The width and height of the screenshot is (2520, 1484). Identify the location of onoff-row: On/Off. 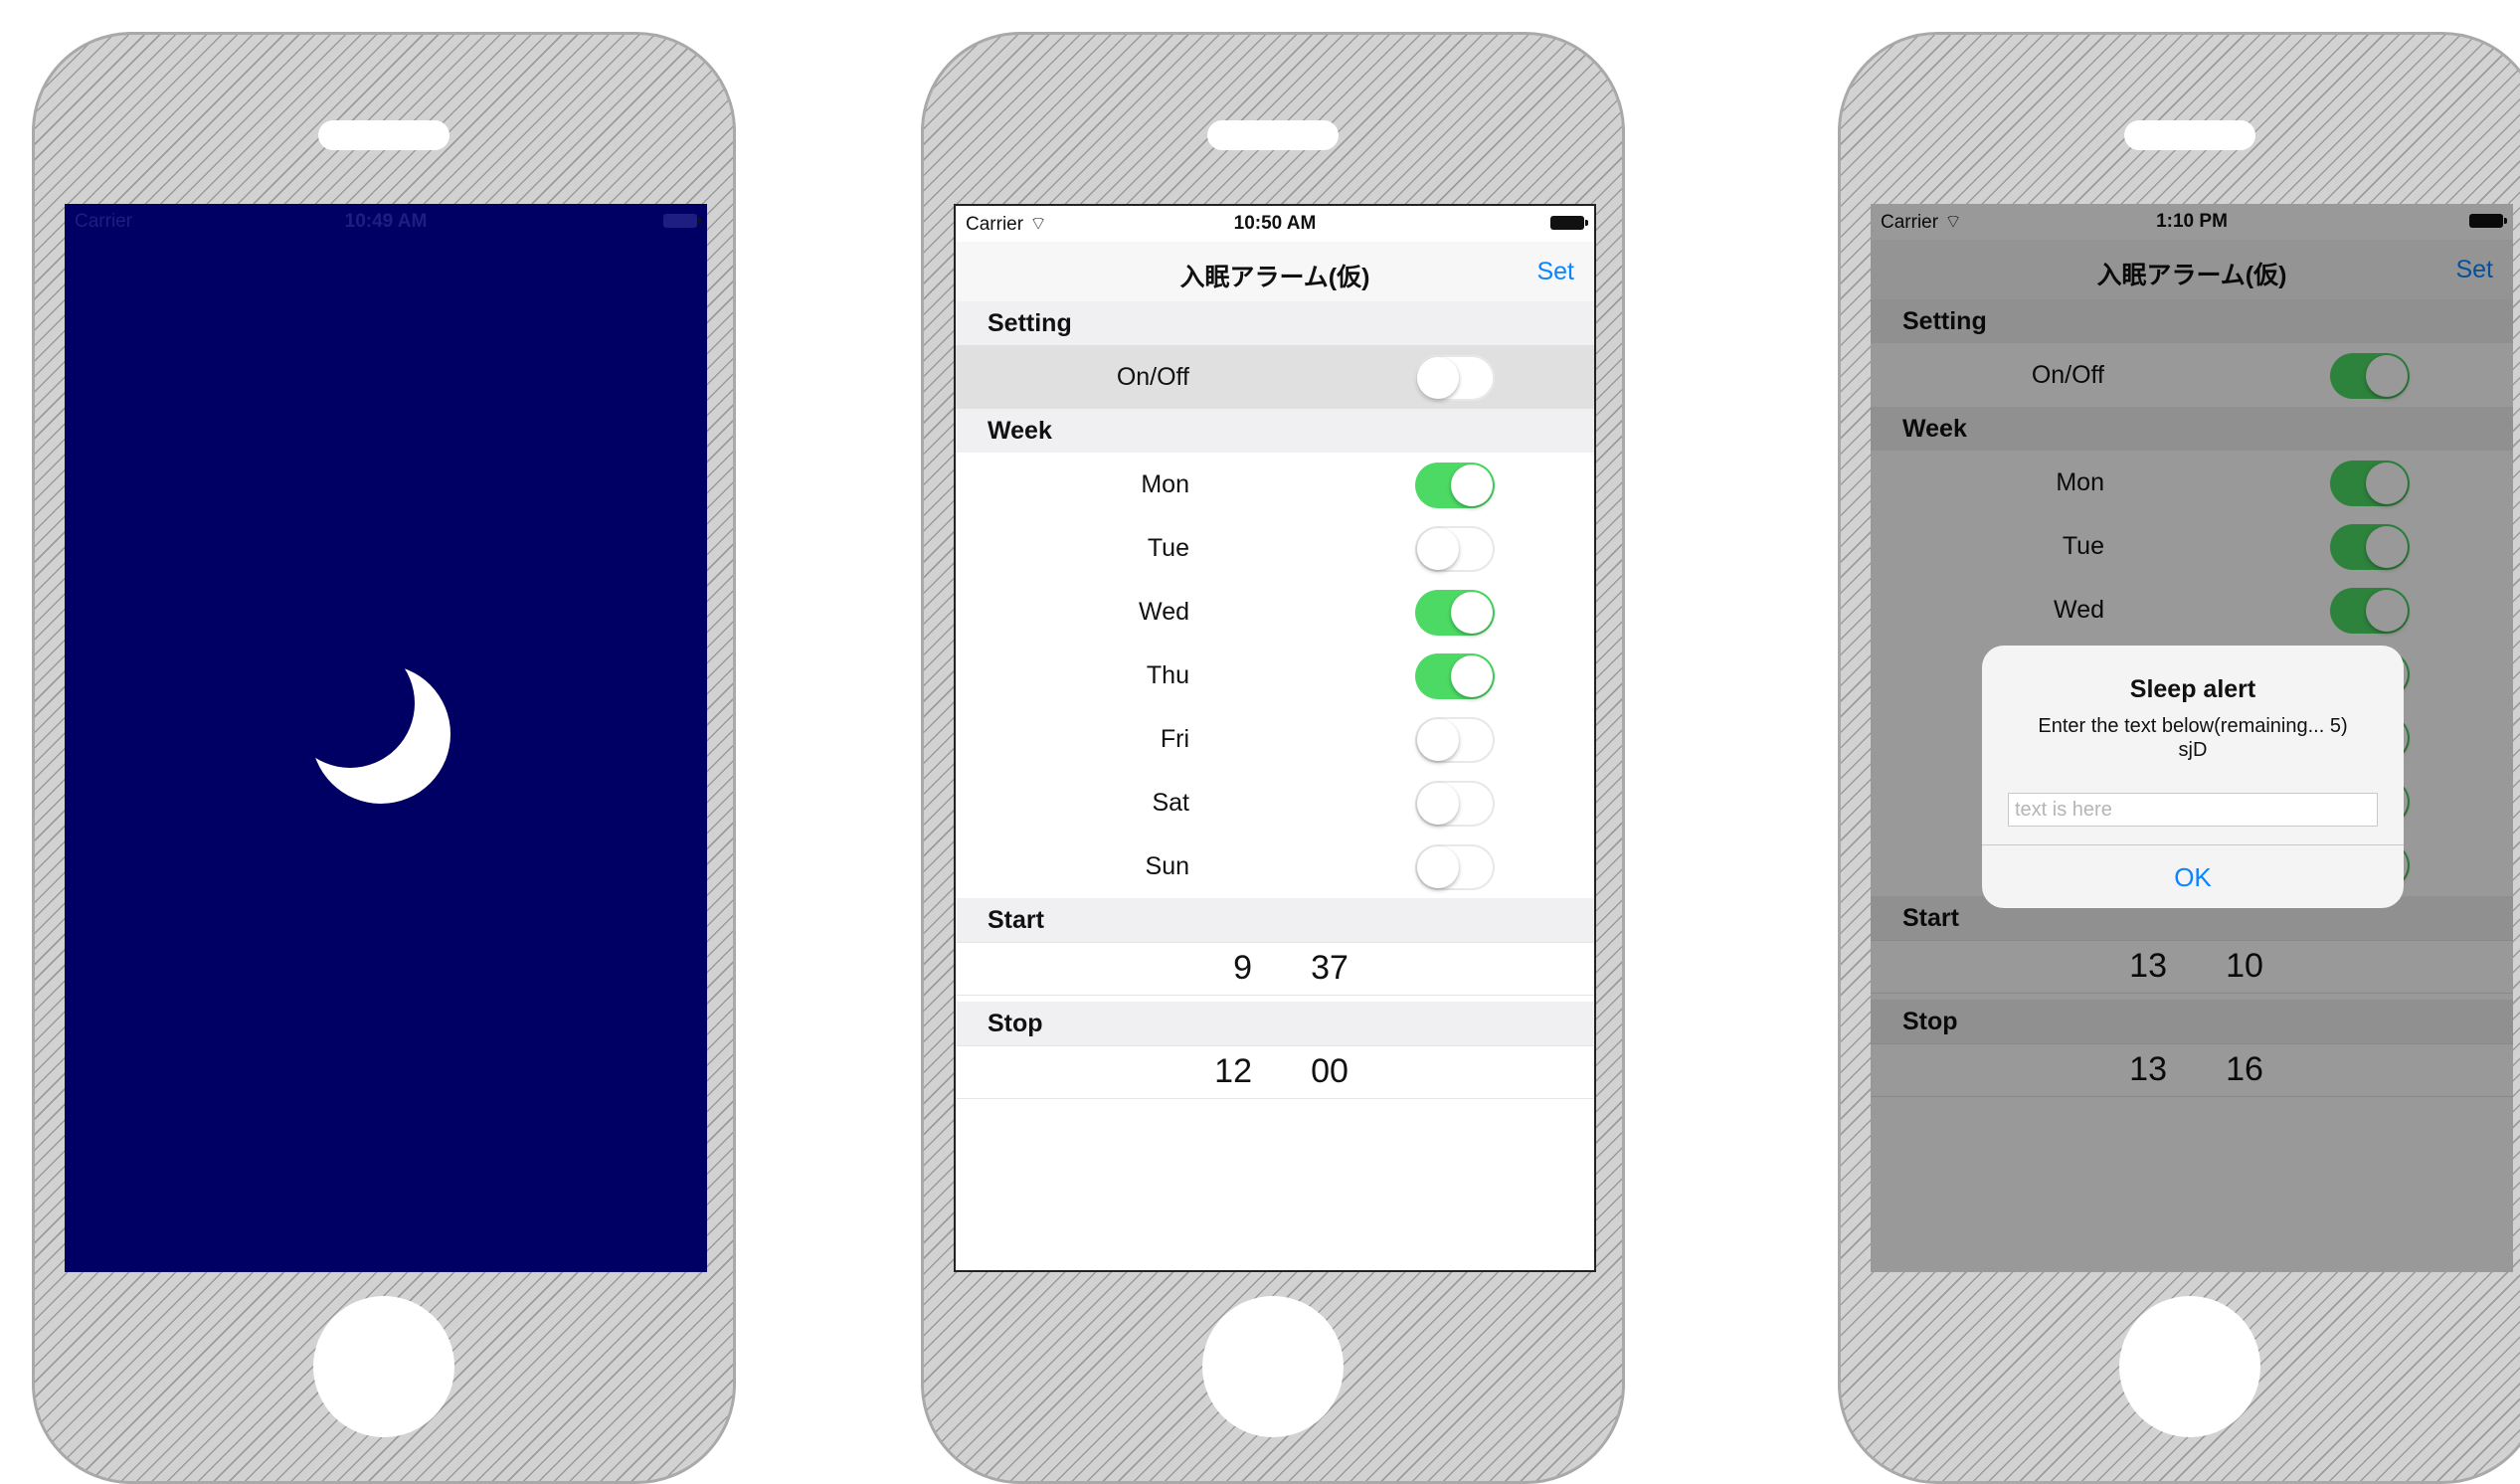
(1275, 377).